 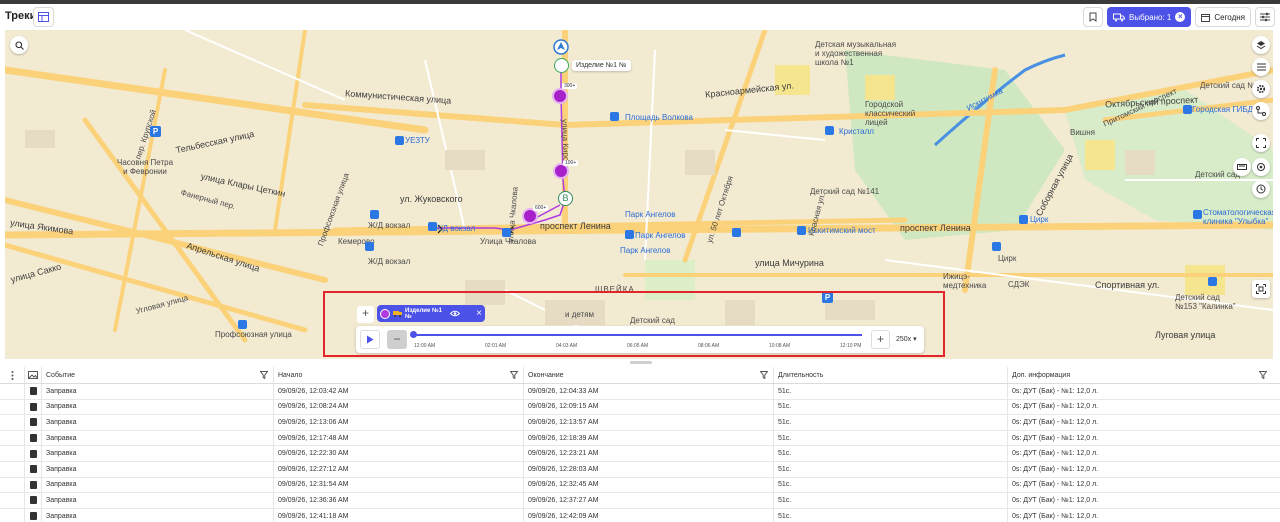 What do you see at coordinates (1261, 189) in the screenshot?
I see `history-button` at bounding box center [1261, 189].